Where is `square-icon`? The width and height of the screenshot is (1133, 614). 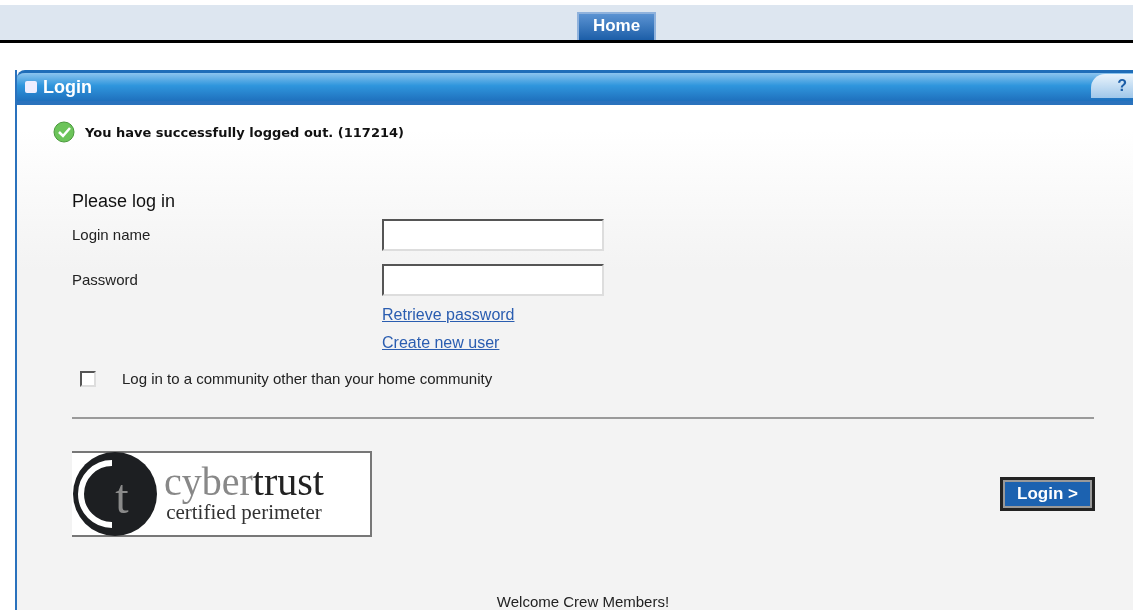 square-icon is located at coordinates (31, 87).